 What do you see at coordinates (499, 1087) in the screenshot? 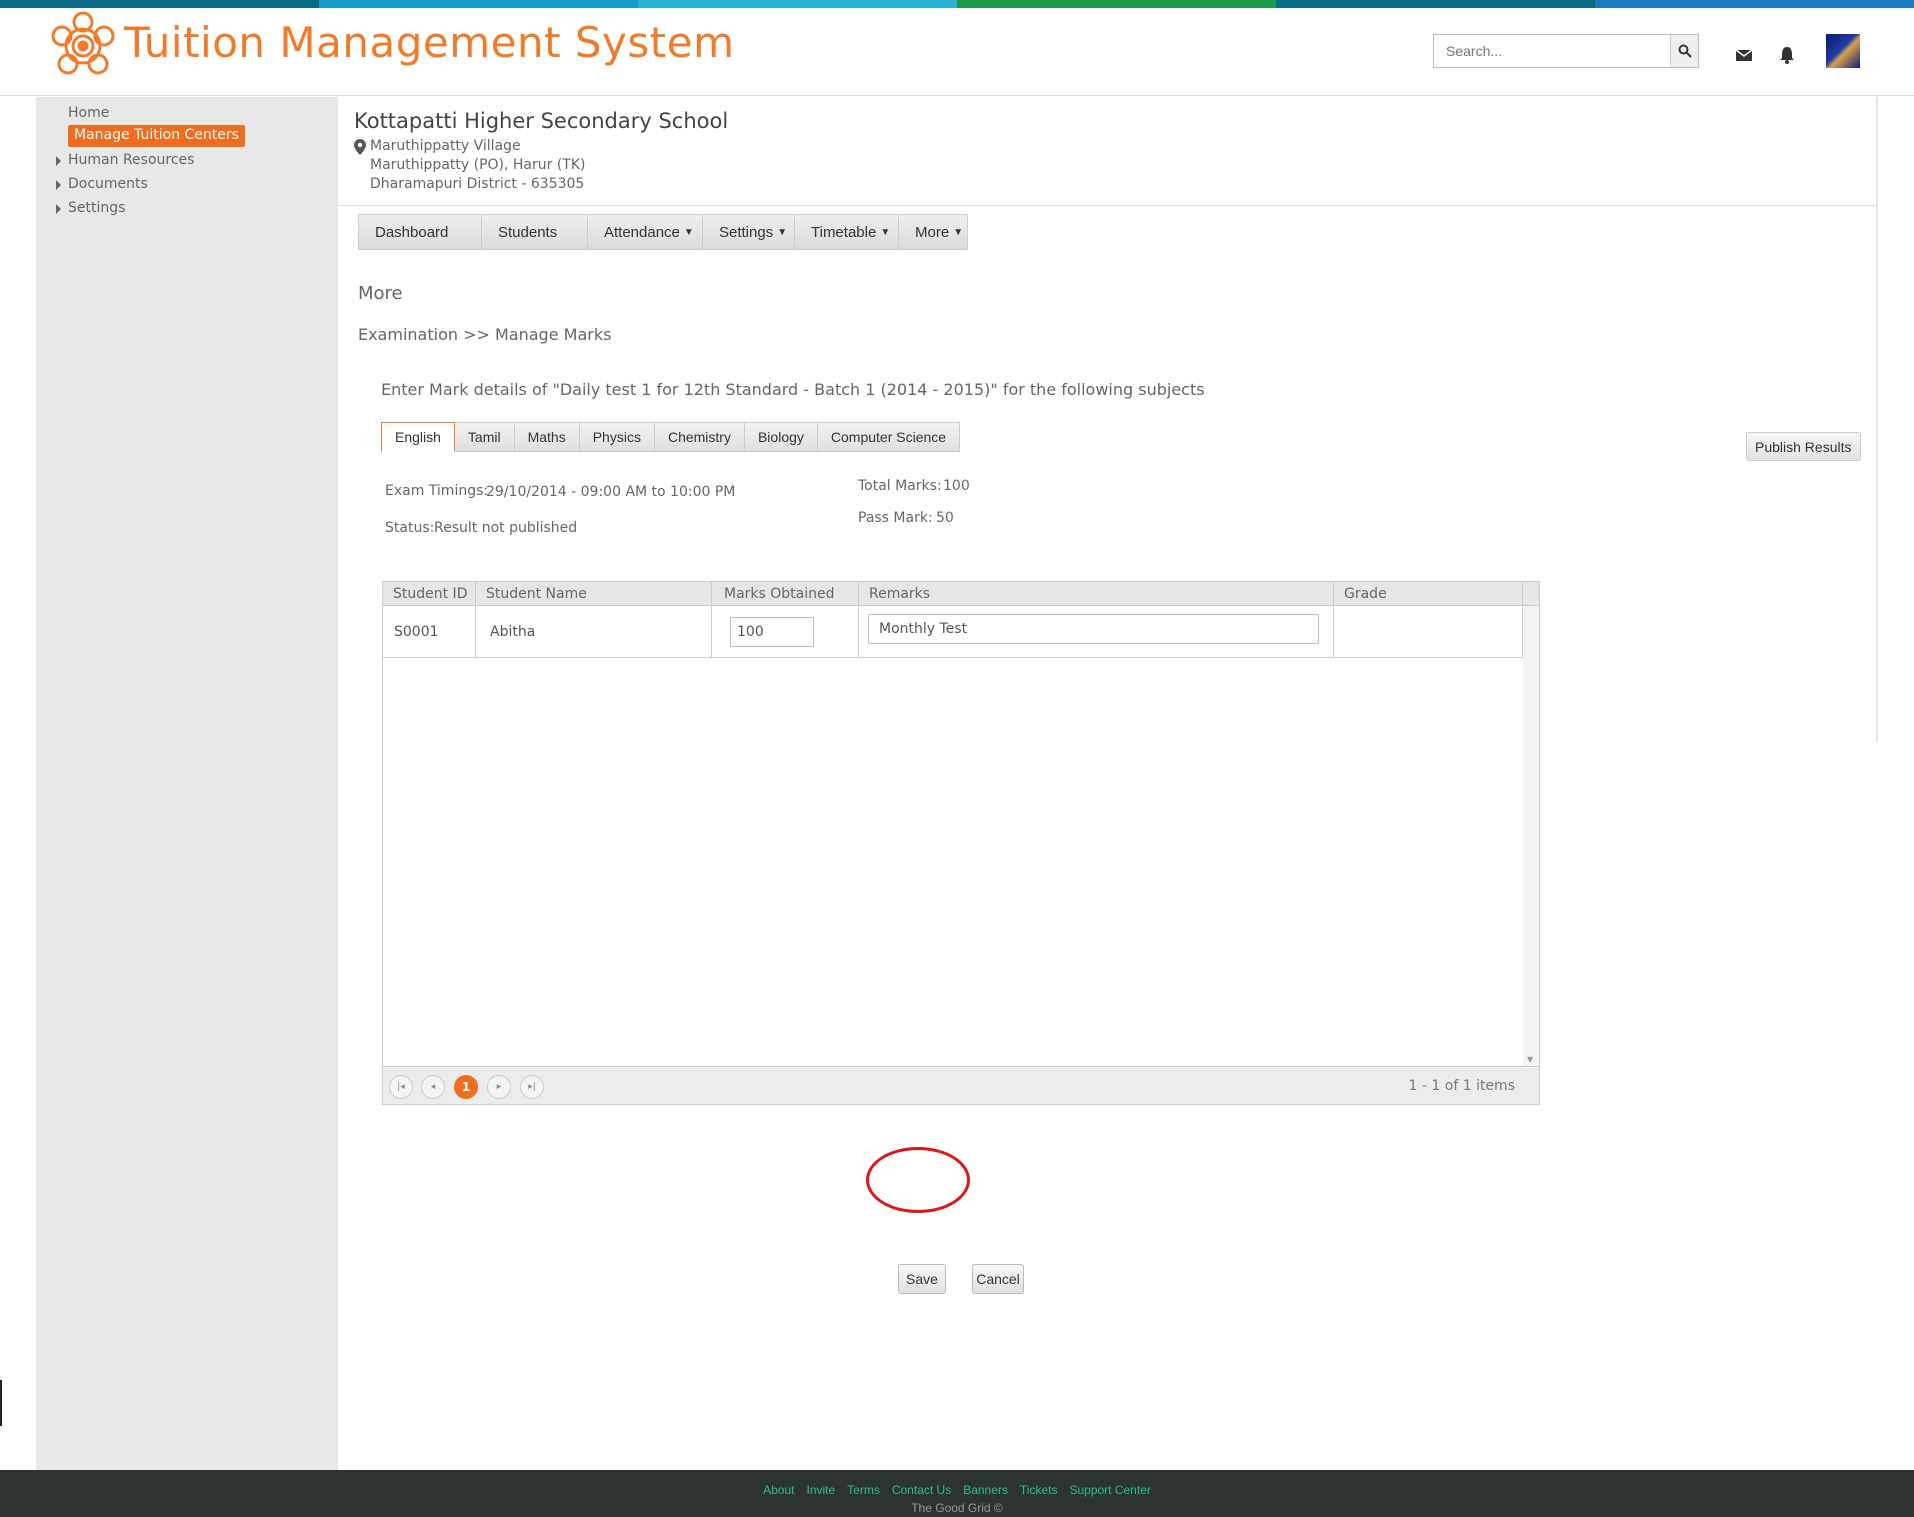
I see `next-page-icon: ▸` at bounding box center [499, 1087].